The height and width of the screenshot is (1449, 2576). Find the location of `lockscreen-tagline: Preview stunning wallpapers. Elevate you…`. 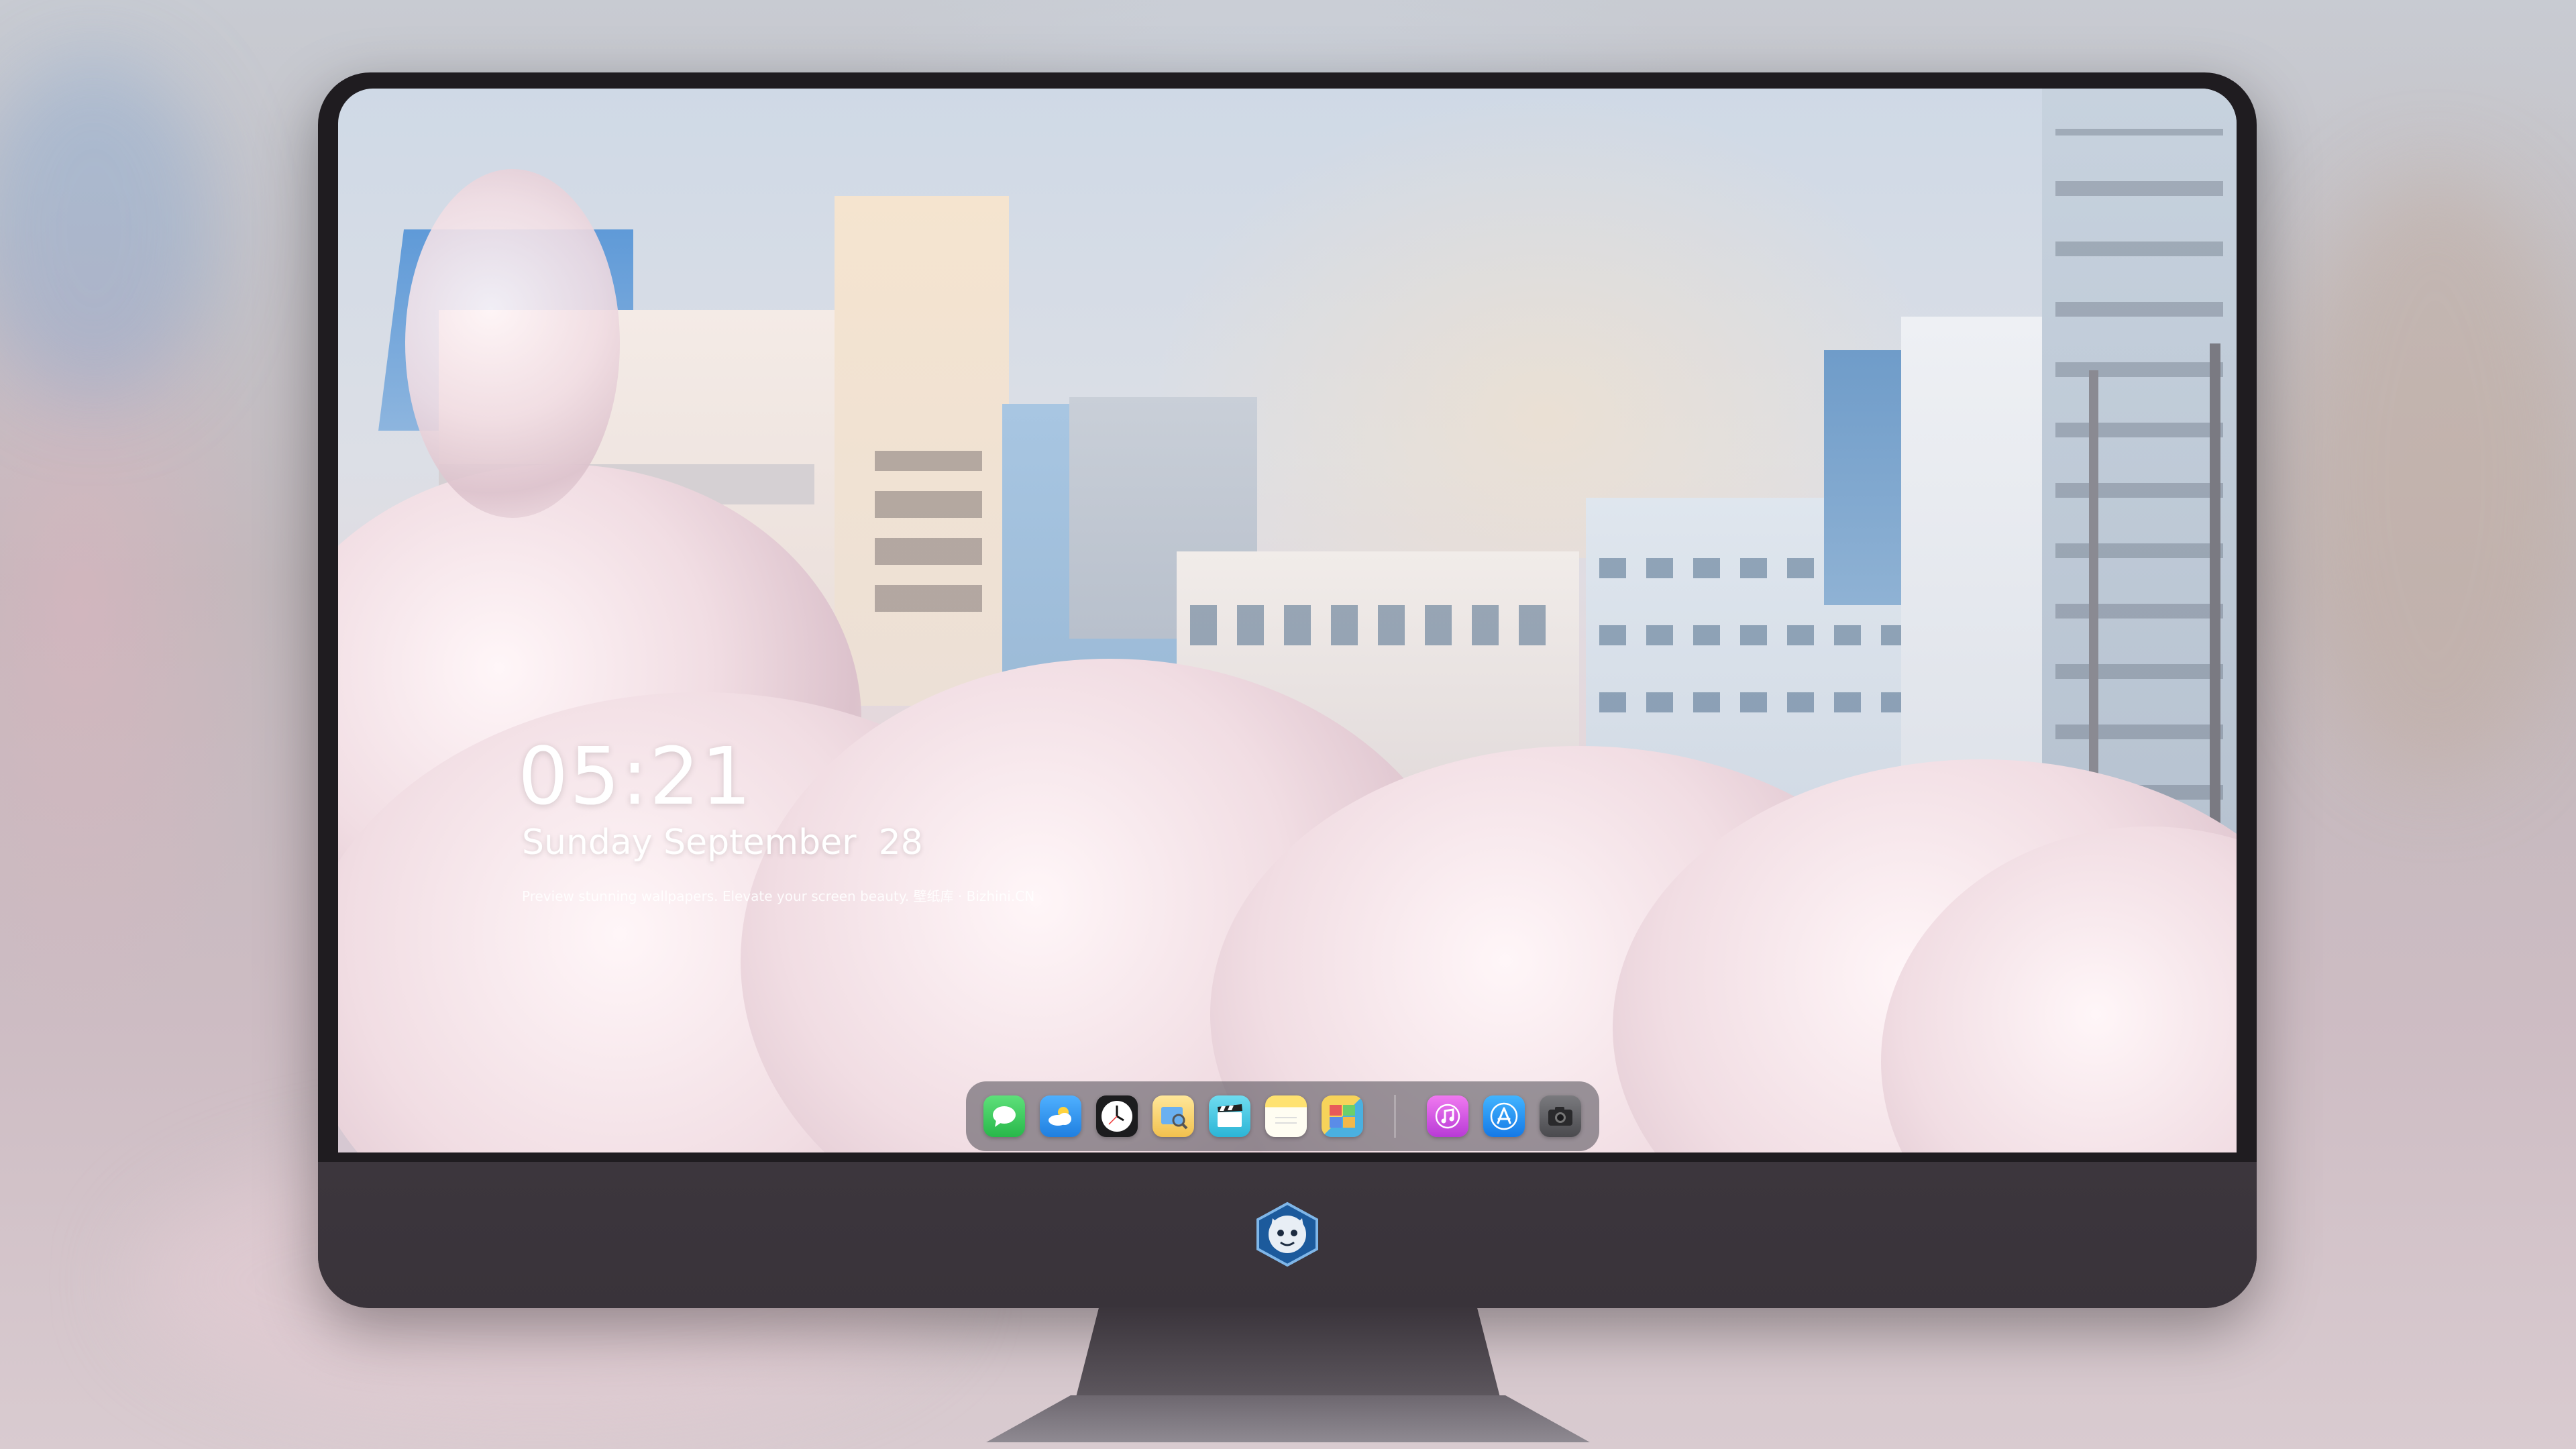

lockscreen-tagline: Preview stunning wallpapers. Elevate you… is located at coordinates (778, 896).